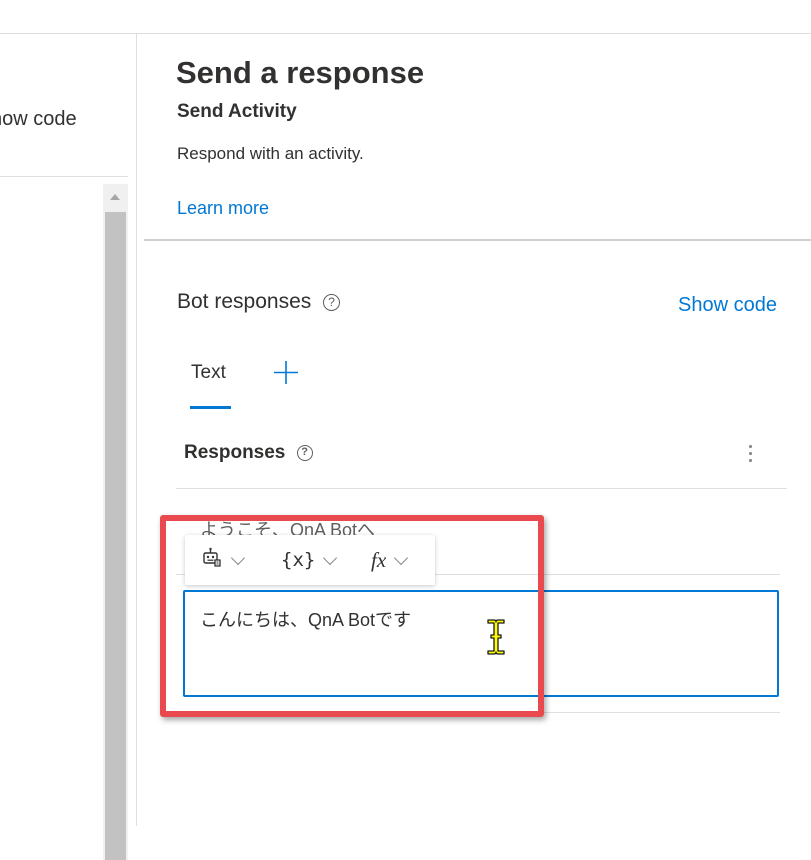 This screenshot has width=811, height=860. I want to click on responses-help-icon: ?, so click(304, 452).